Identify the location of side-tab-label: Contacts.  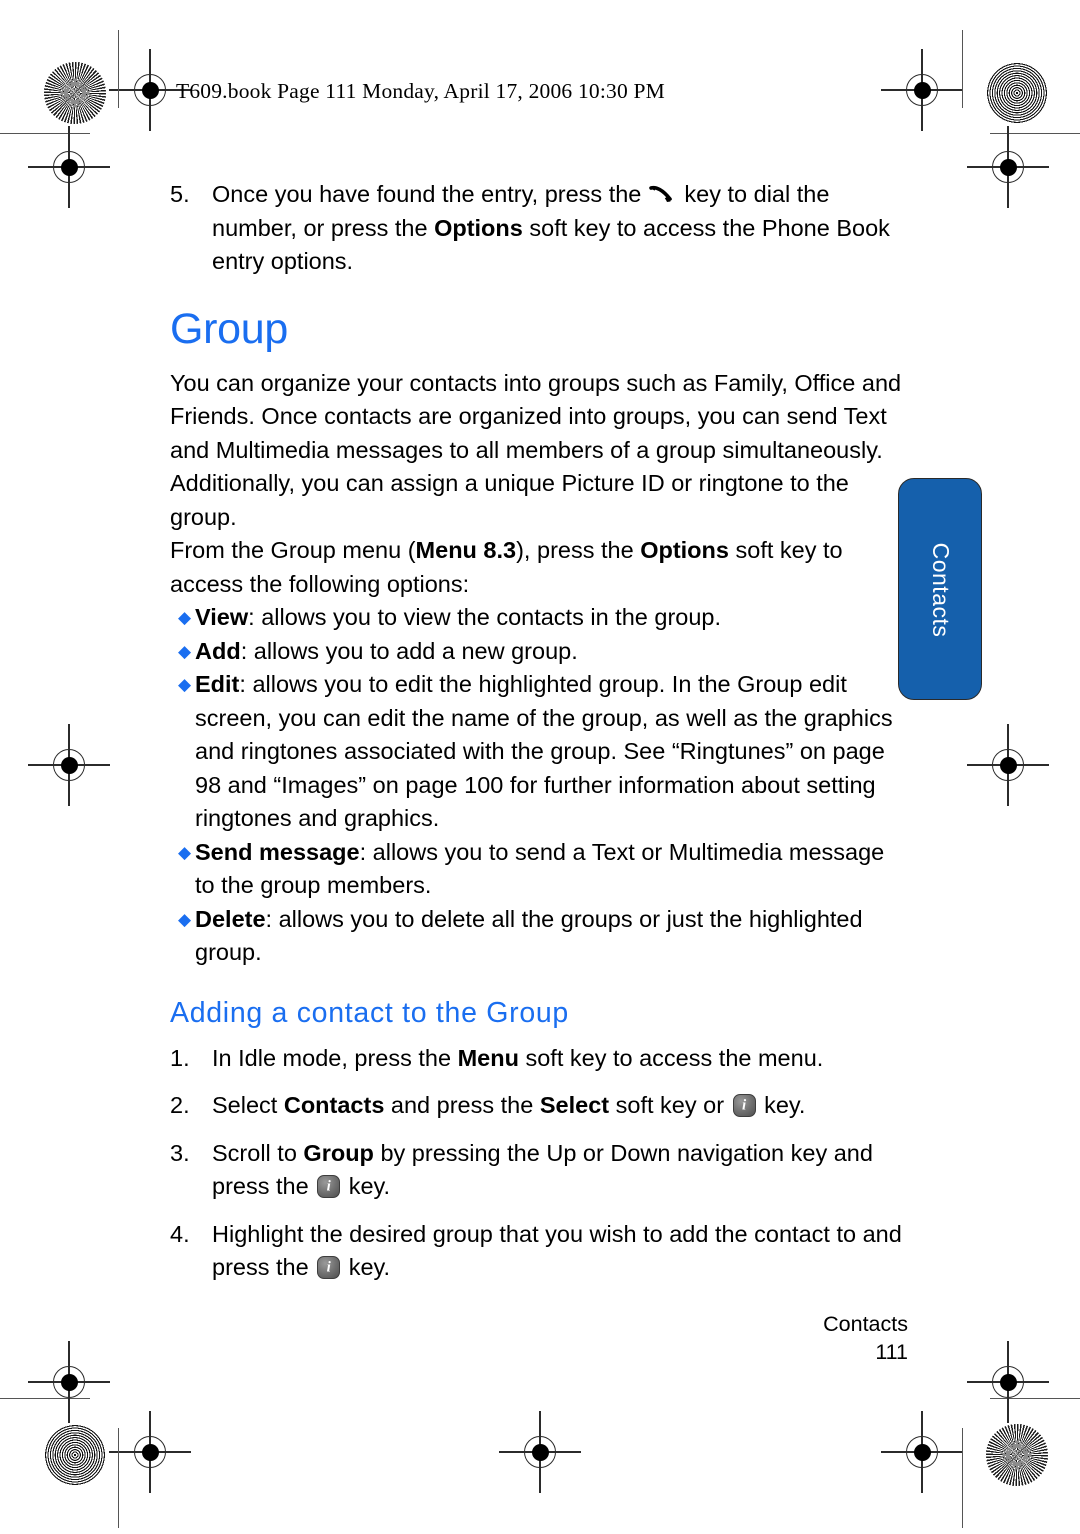
(941, 590).